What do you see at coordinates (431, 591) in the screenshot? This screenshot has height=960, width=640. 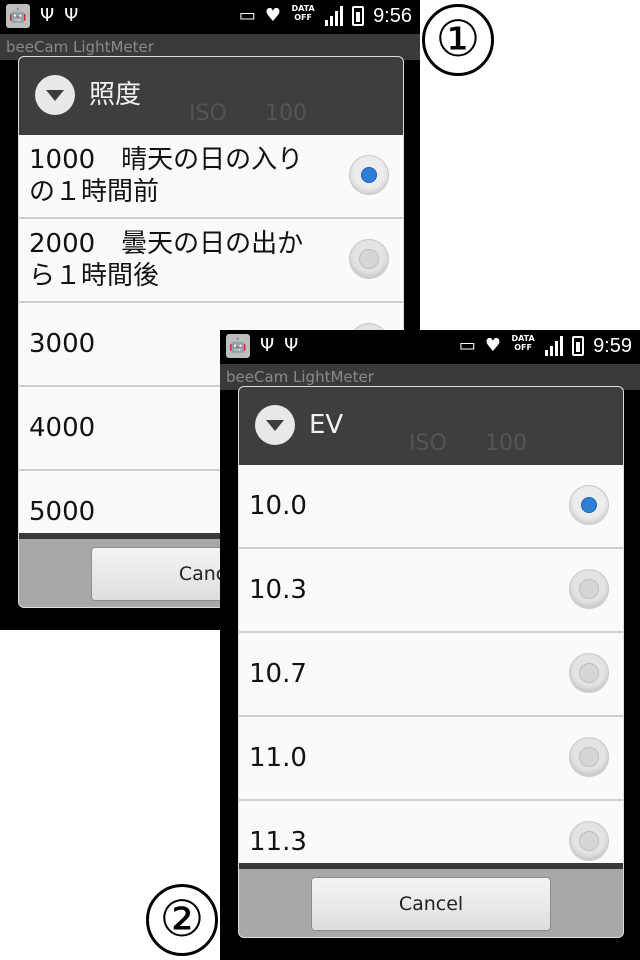 I see `list-item: 10.3` at bounding box center [431, 591].